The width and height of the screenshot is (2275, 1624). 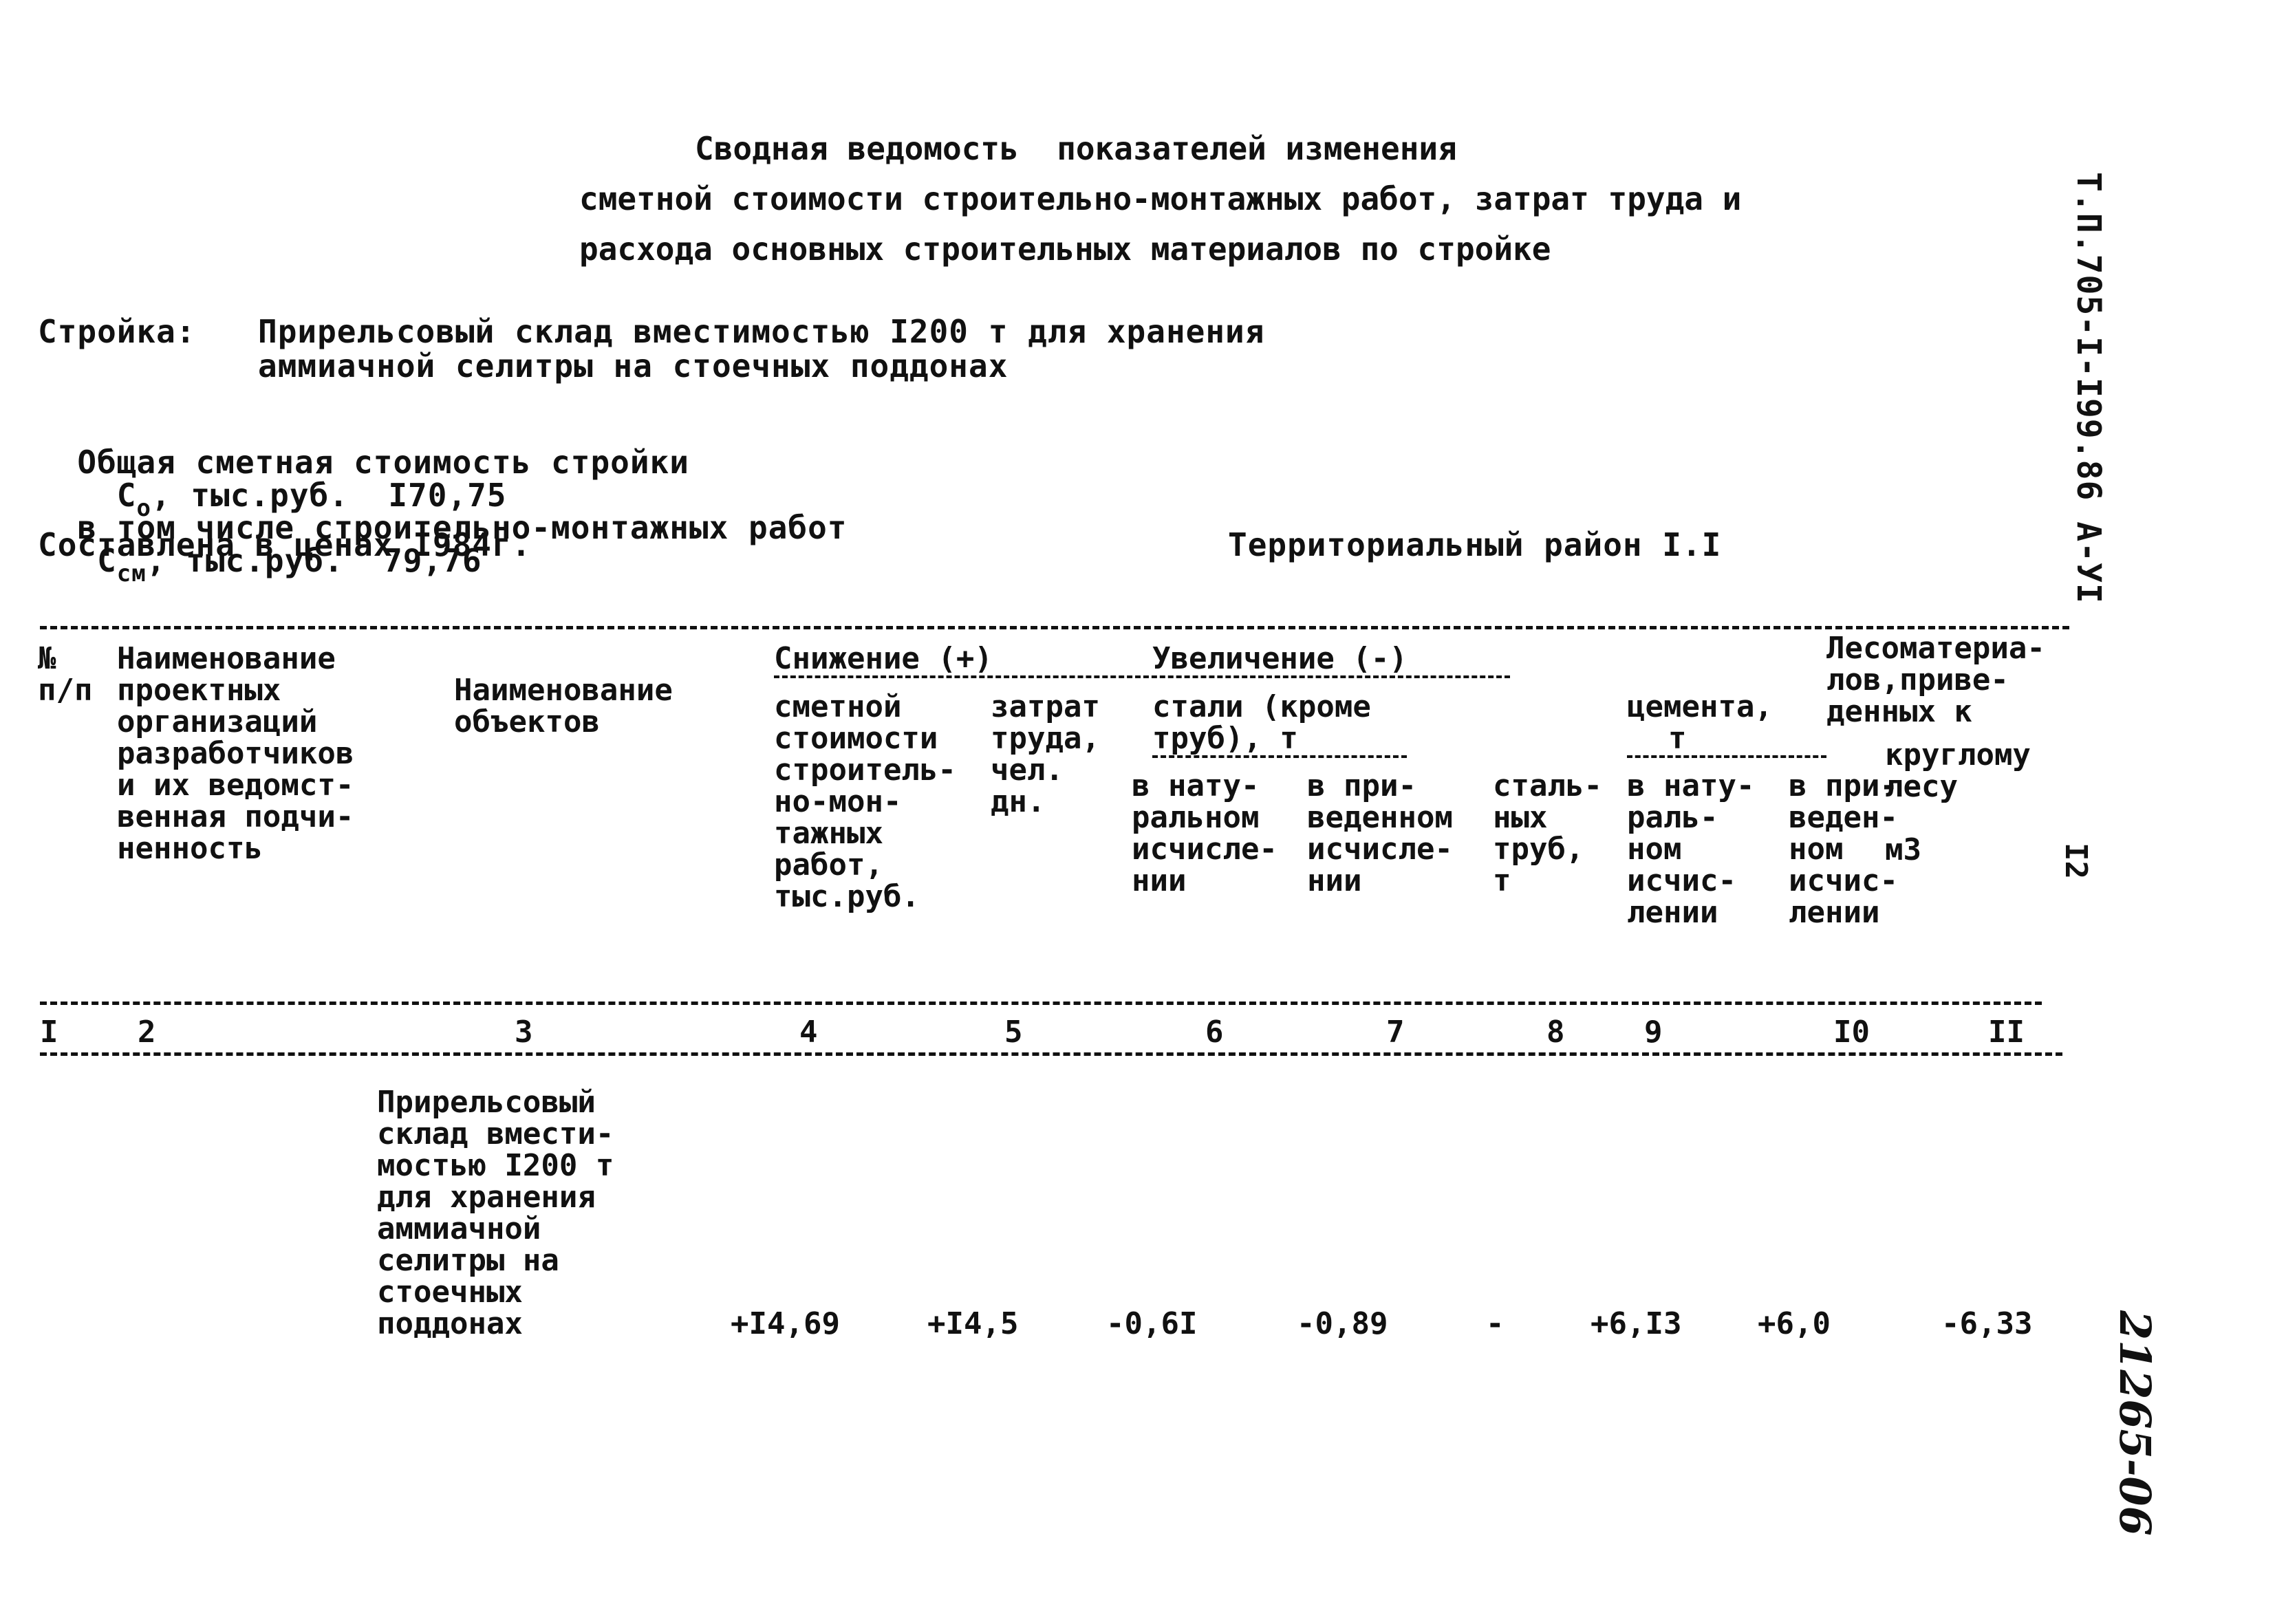 What do you see at coordinates (66, 674) in the screenshot?
I see `col-header-1: № п/п` at bounding box center [66, 674].